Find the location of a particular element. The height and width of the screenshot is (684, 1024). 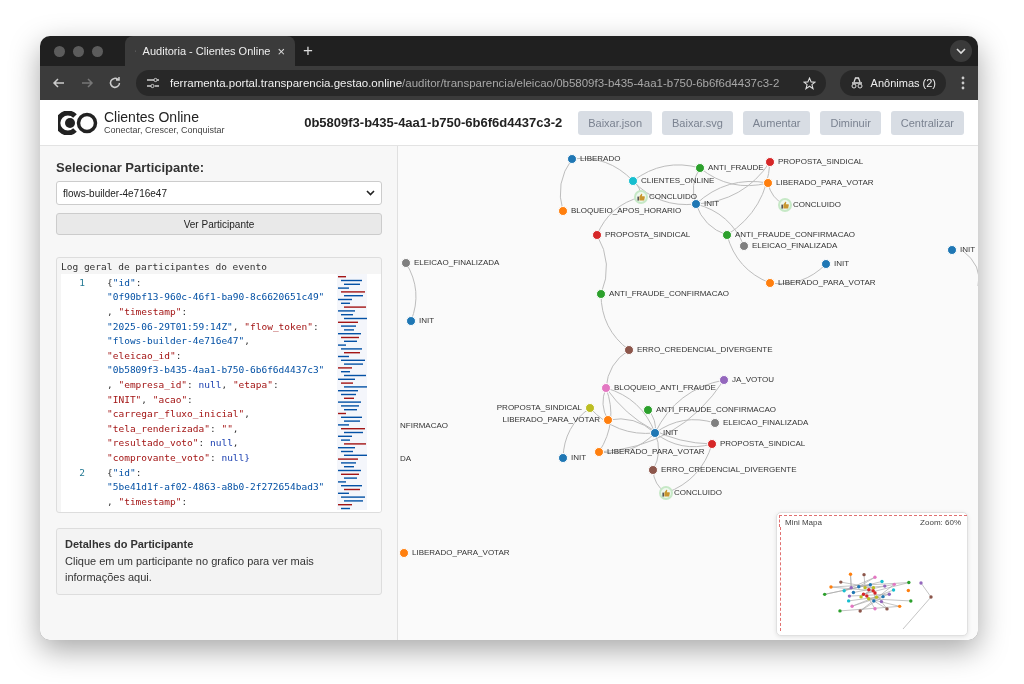

code-line: "tela_renderizada": "", is located at coordinates (173, 428).